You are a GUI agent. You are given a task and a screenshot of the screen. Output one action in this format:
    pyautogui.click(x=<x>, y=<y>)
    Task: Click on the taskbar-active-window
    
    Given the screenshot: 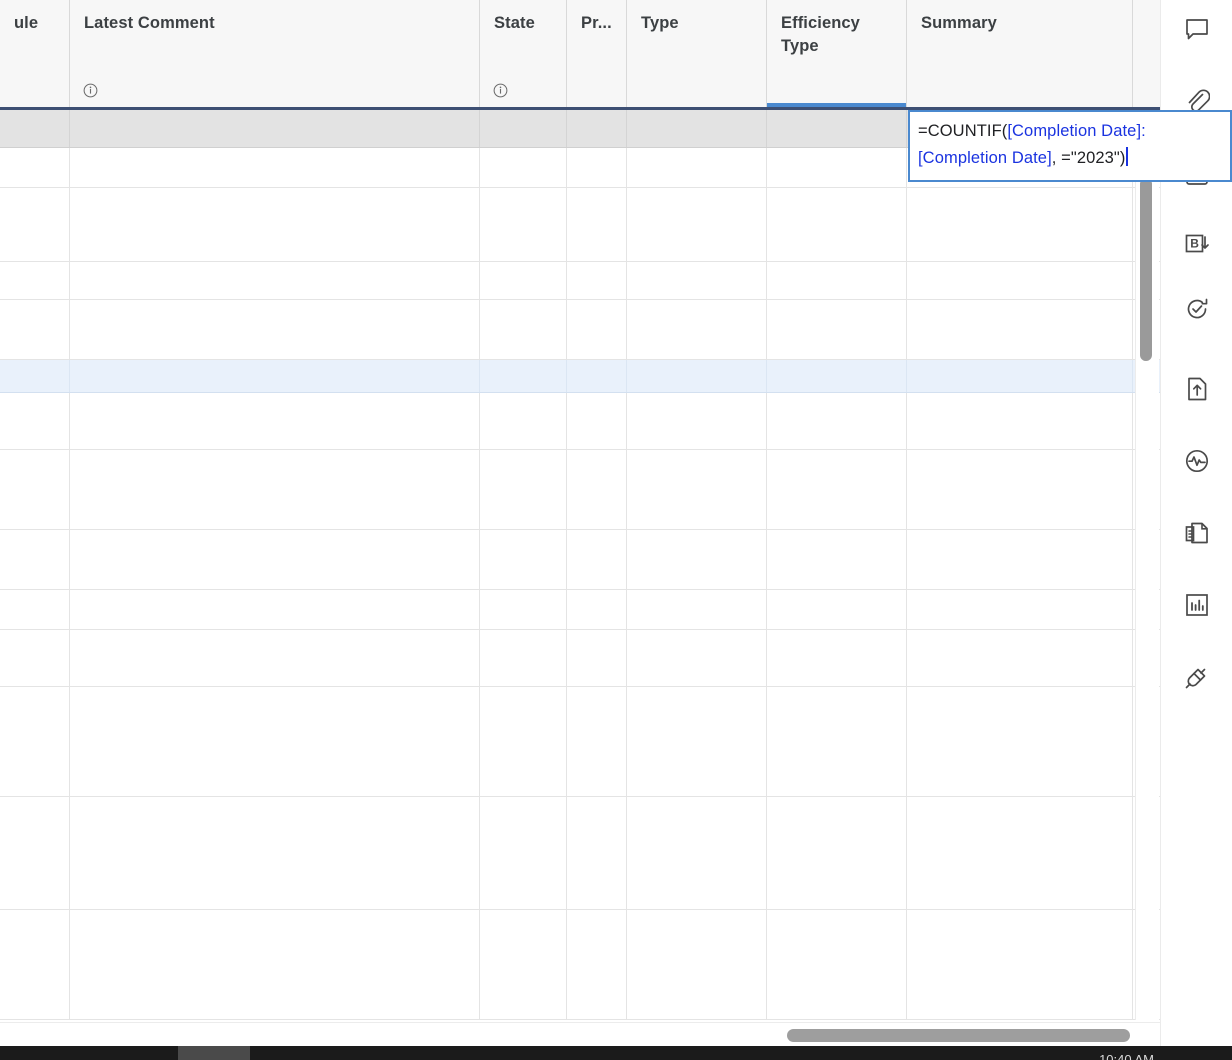 What is the action you would take?
    pyautogui.click(x=214, y=1053)
    